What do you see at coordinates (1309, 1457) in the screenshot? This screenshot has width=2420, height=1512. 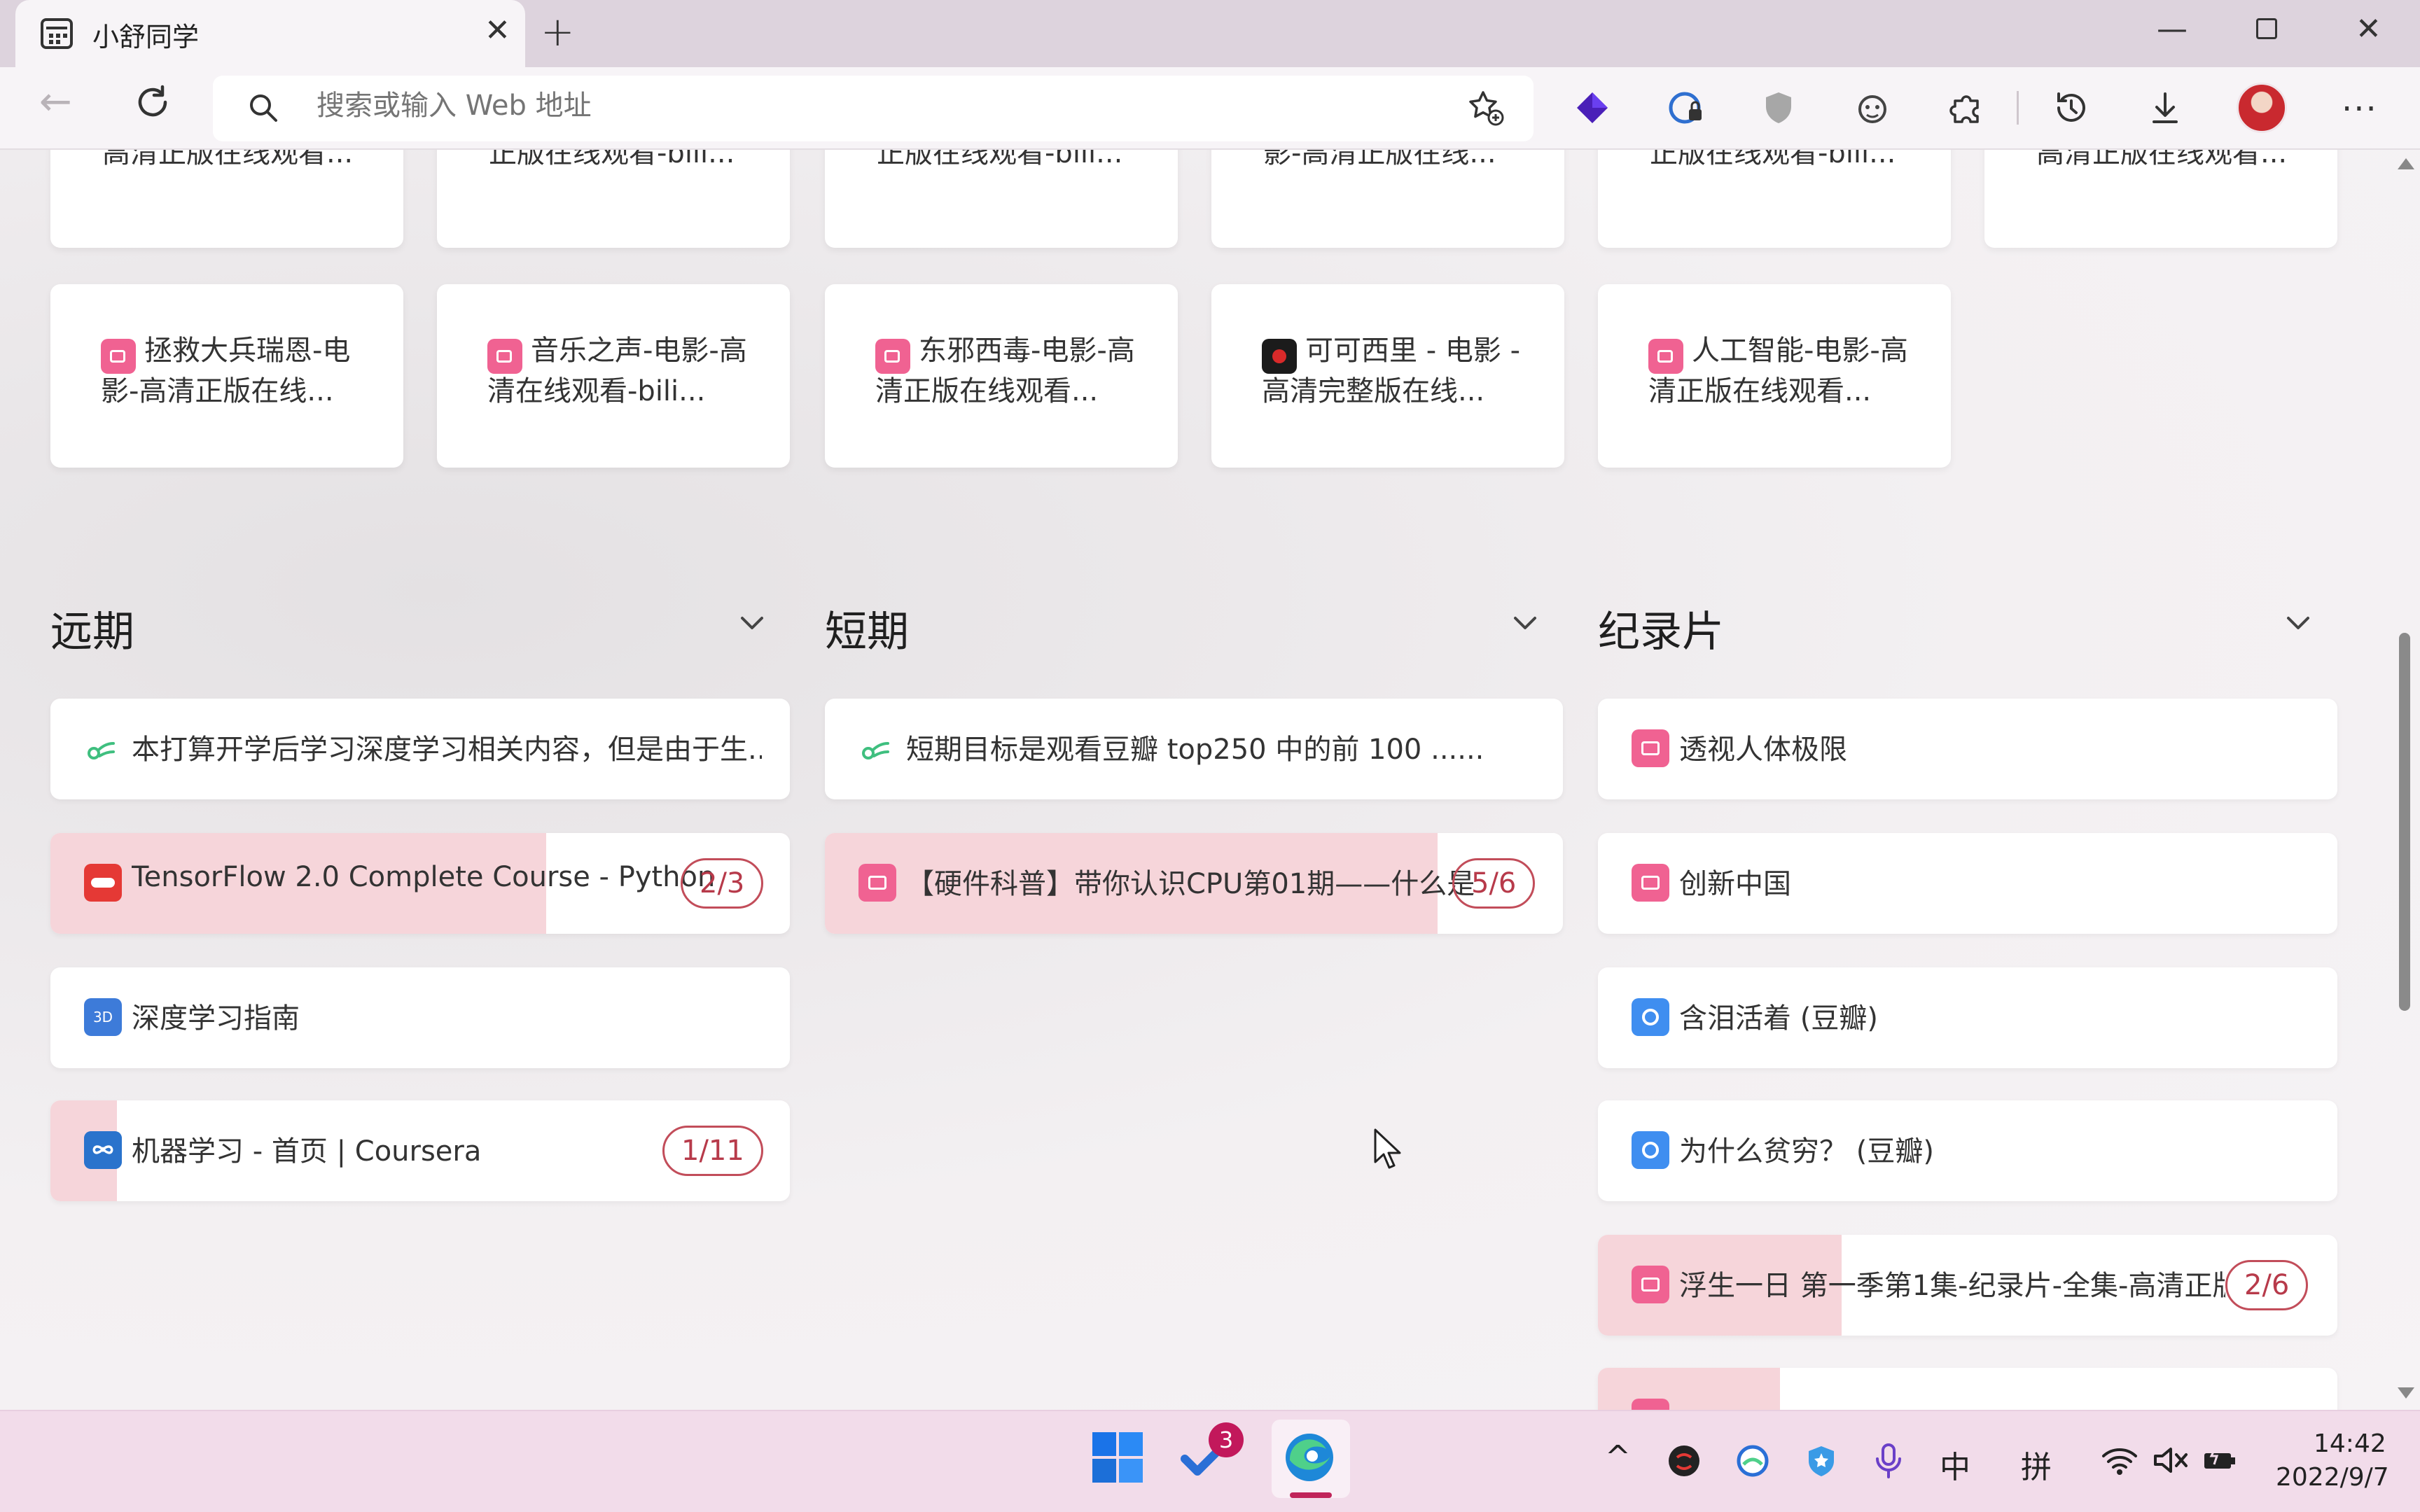 I see `edge-browser-icon` at bounding box center [1309, 1457].